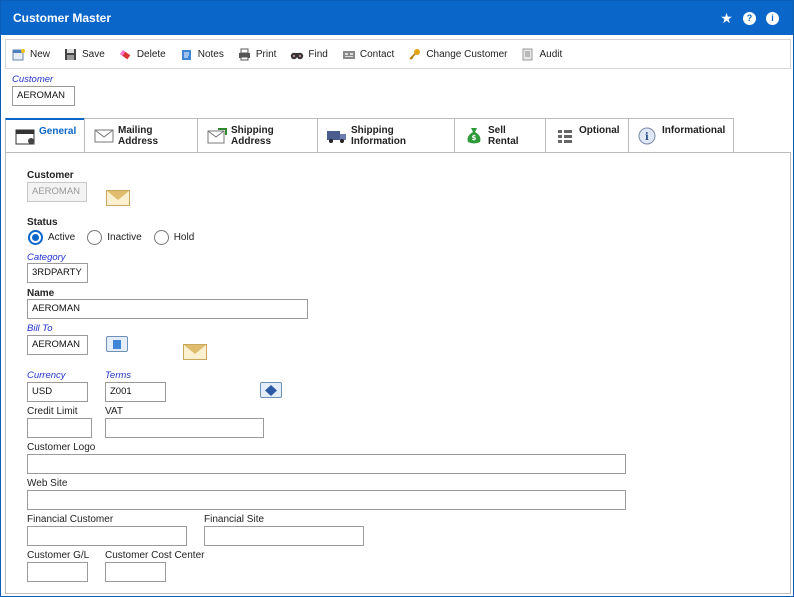 This screenshot has width=794, height=597. What do you see at coordinates (414, 54) in the screenshot?
I see `key-icon` at bounding box center [414, 54].